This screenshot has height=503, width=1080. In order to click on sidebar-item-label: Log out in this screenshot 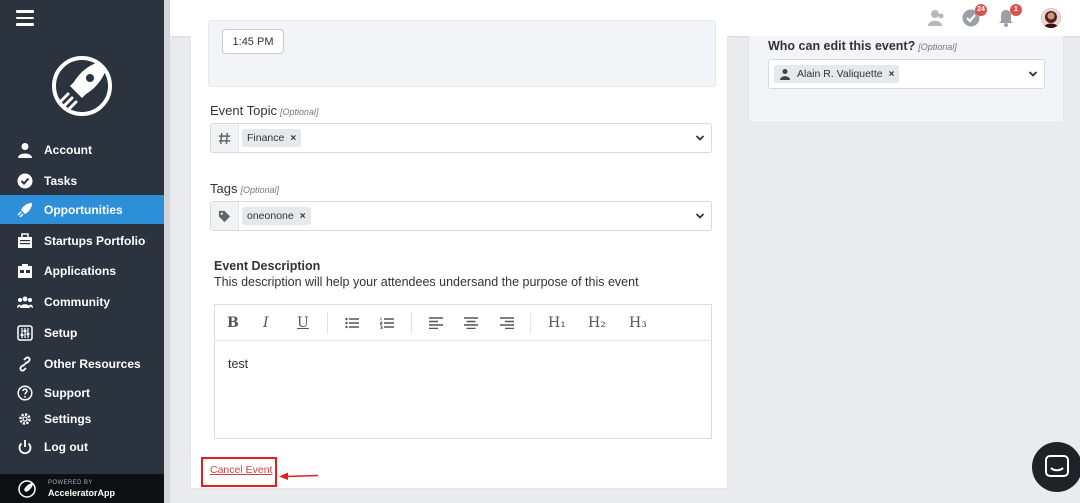, I will do `click(66, 446)`.